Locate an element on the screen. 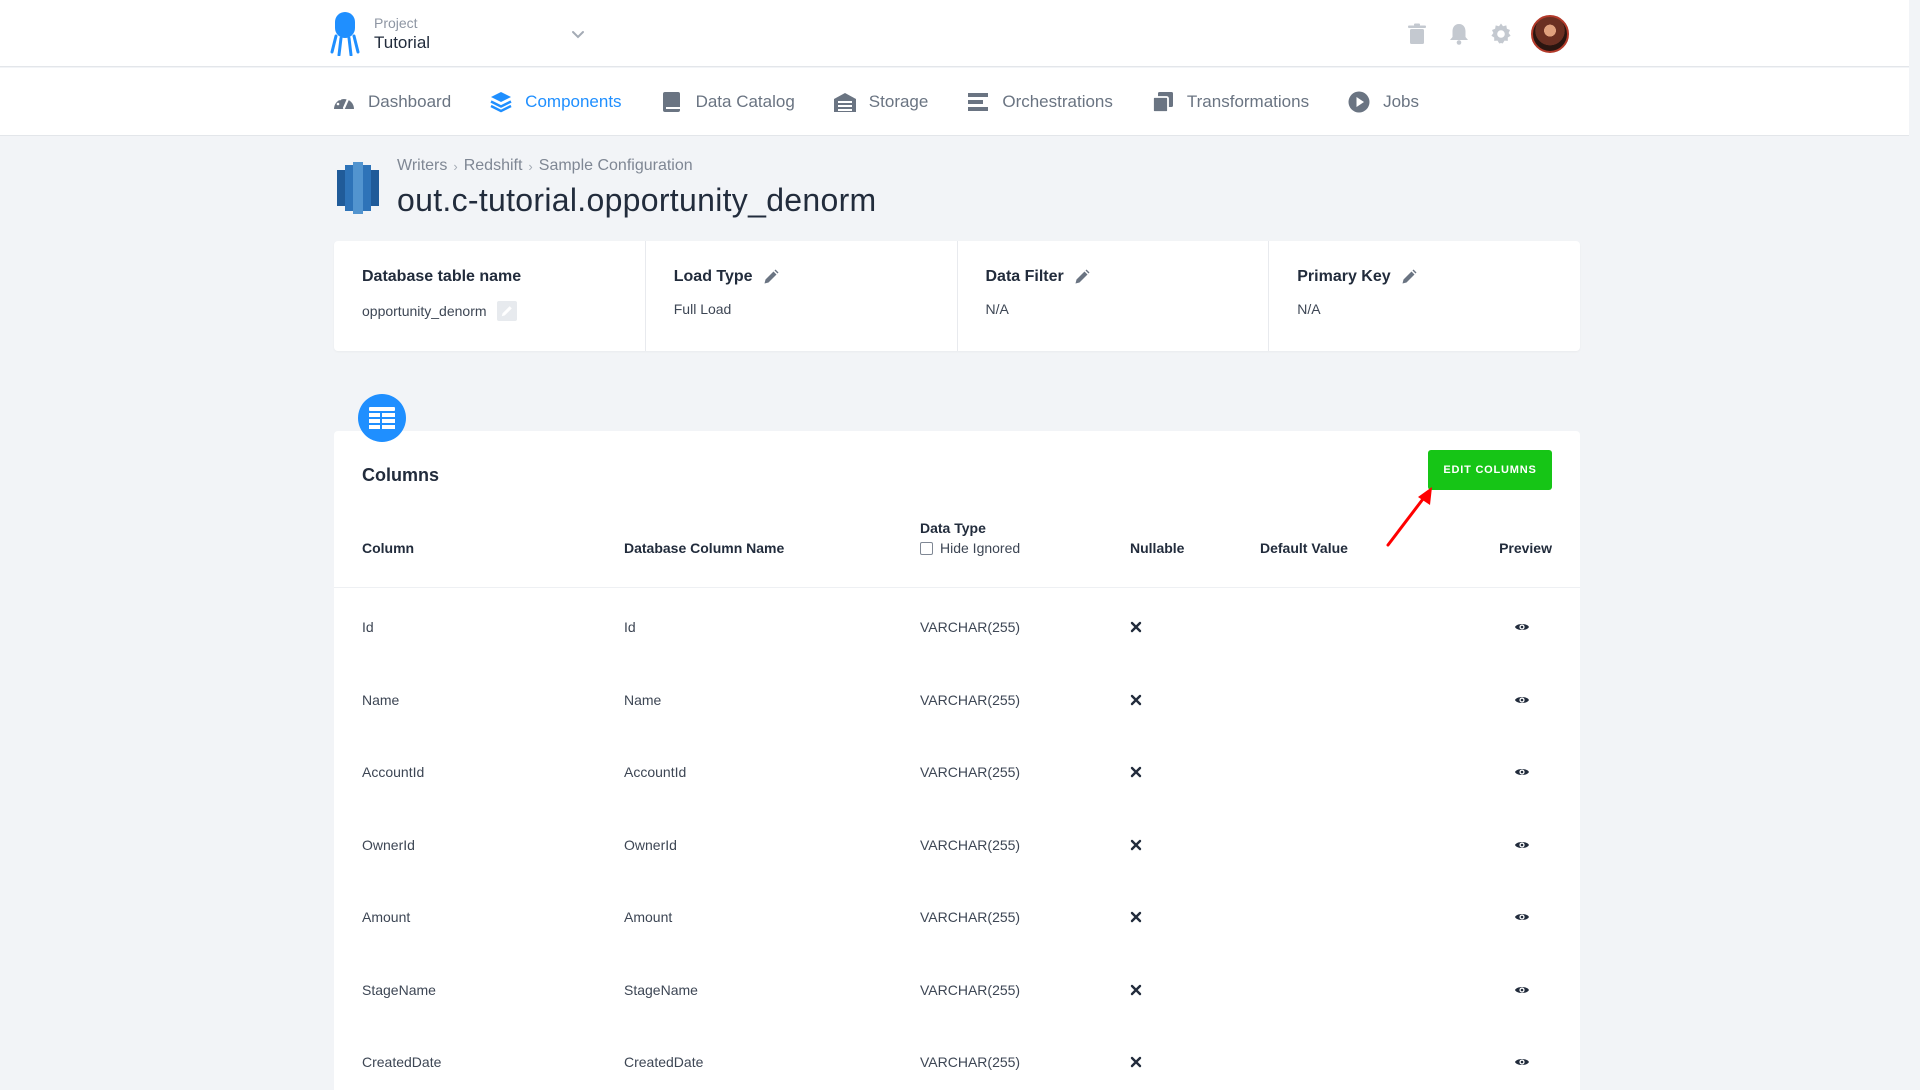 The height and width of the screenshot is (1090, 1920). cell-db-column: Id is located at coordinates (630, 627).